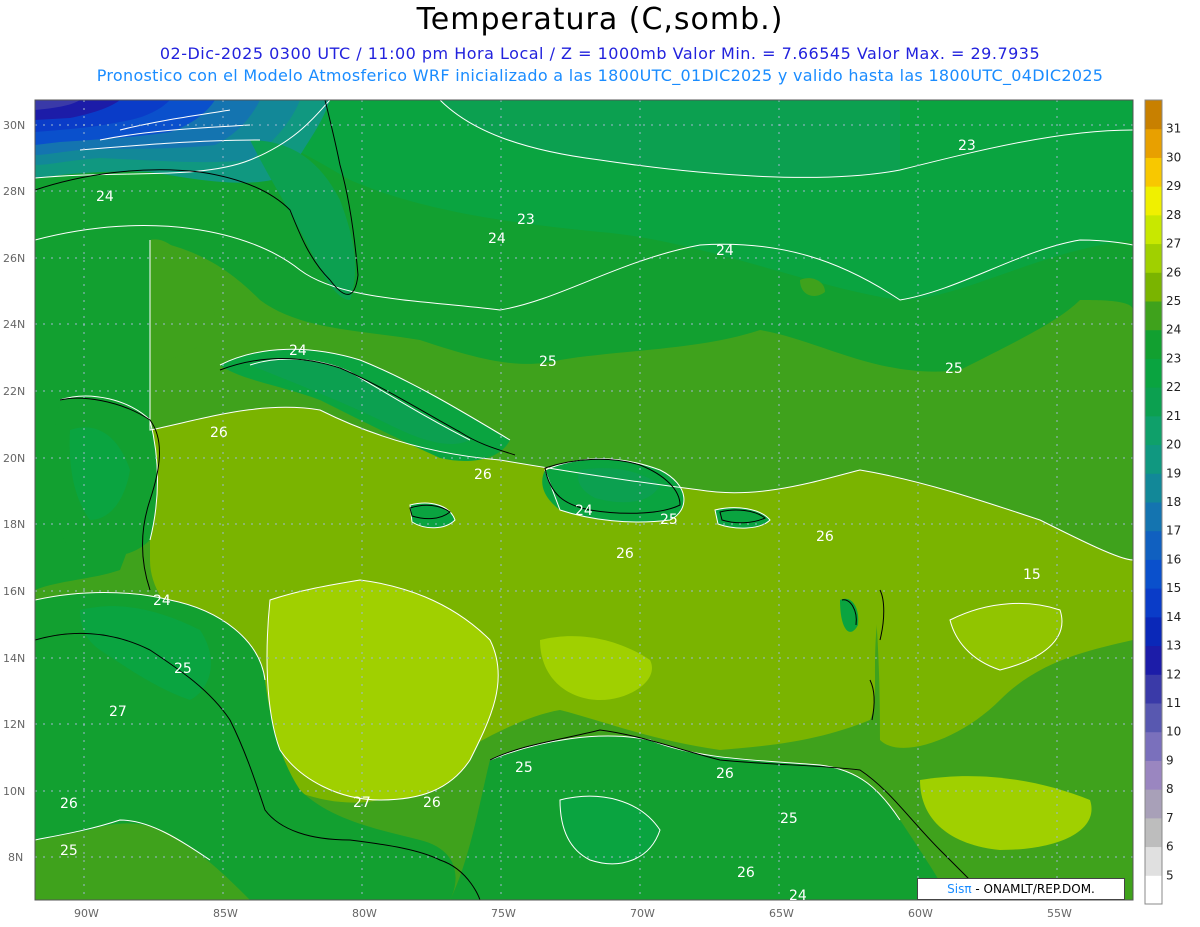 Image resolution: width=1200 pixels, height=927 pixels. Describe the element at coordinates (14, 191) in the screenshot. I see `lat-tick-label: 28N` at that location.